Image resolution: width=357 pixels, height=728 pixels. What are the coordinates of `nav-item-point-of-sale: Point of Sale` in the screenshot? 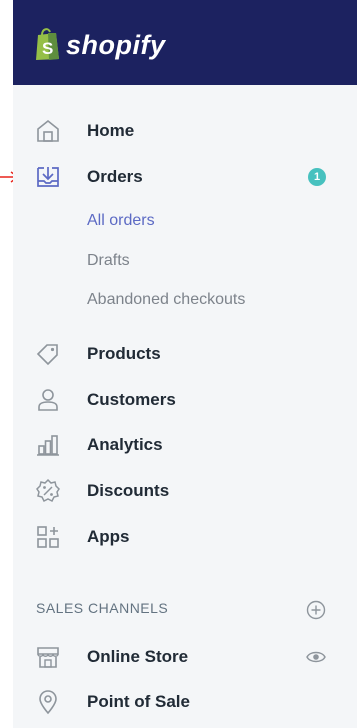 It's located at (185, 702).